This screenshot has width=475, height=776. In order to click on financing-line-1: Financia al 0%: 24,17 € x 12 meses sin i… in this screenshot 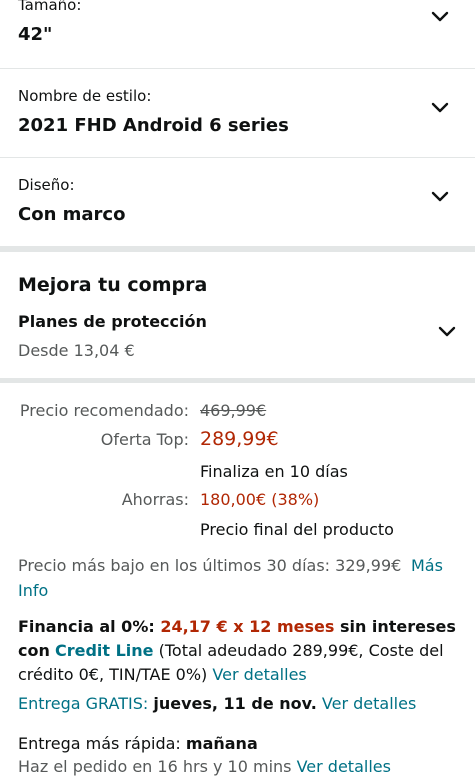, I will do `click(237, 626)`.